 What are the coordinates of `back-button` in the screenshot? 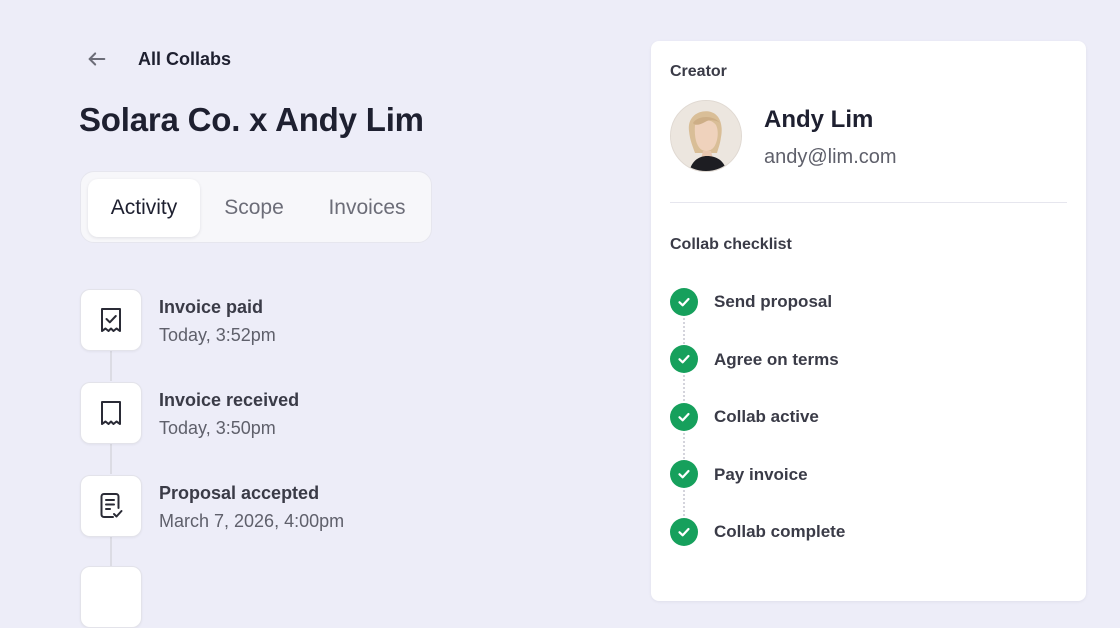 It's located at (97, 59).